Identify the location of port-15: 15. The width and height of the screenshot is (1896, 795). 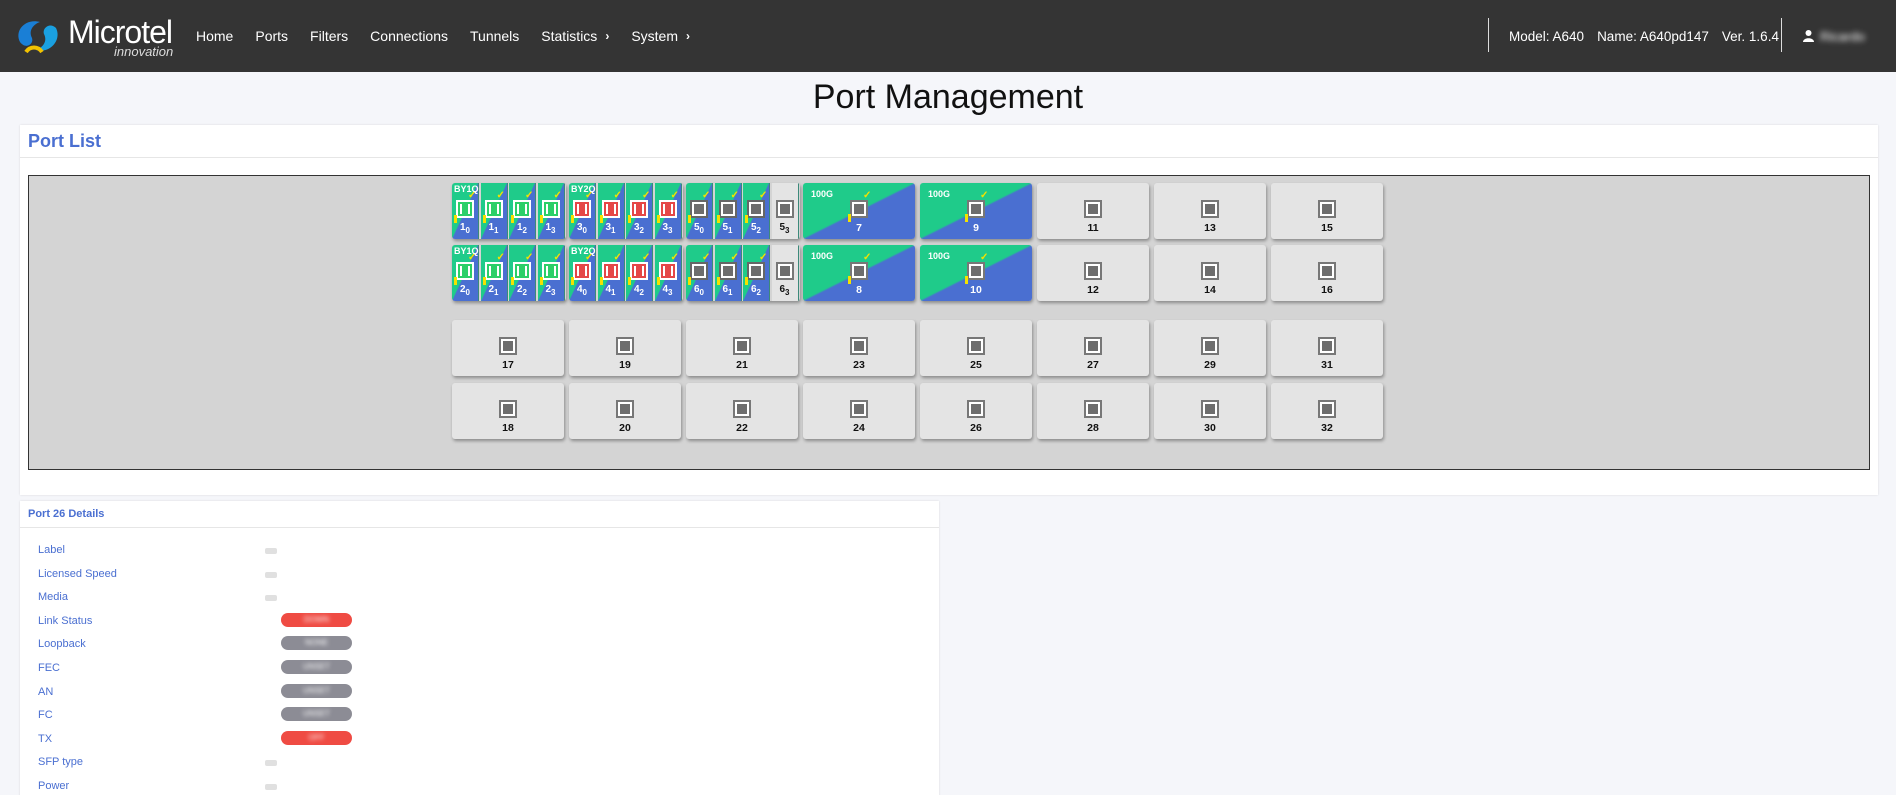
(1327, 211).